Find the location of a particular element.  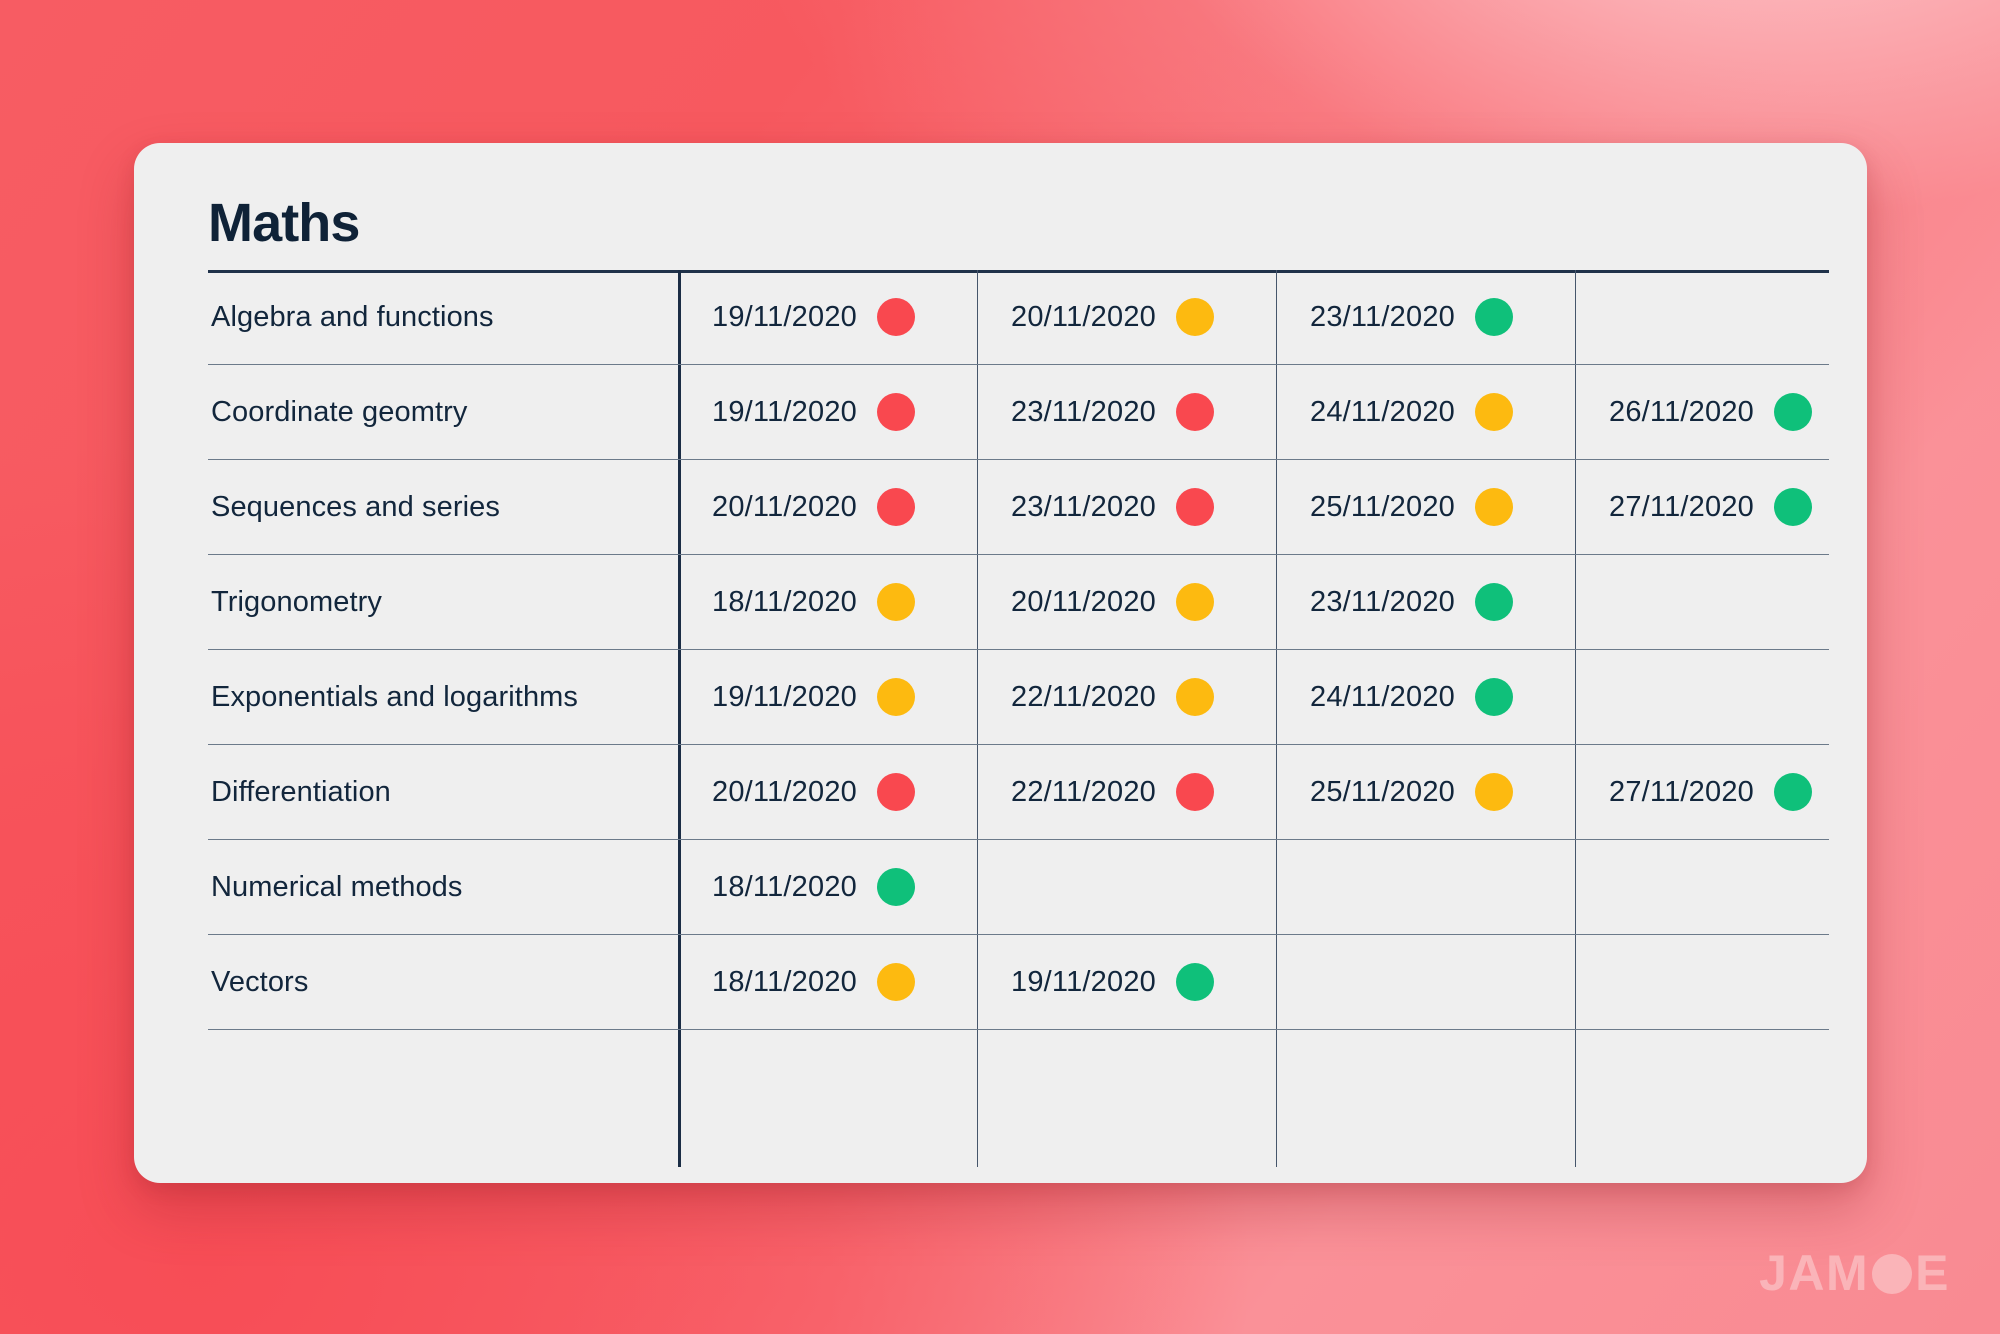

topic-cell: Trigonometry is located at coordinates (443, 602).